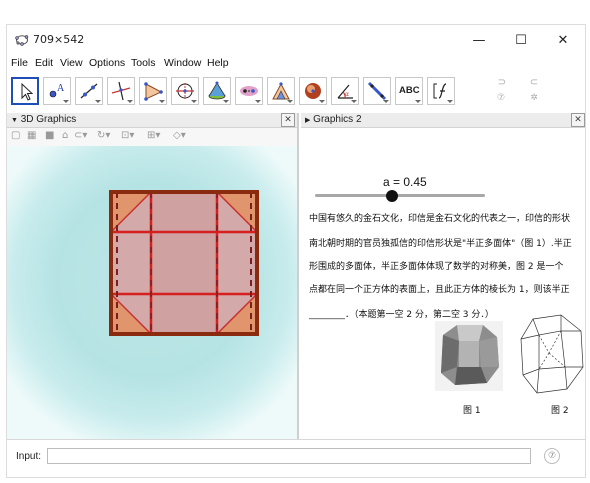 The height and width of the screenshot is (483, 590). I want to click on line-tool-button, so click(89, 91).